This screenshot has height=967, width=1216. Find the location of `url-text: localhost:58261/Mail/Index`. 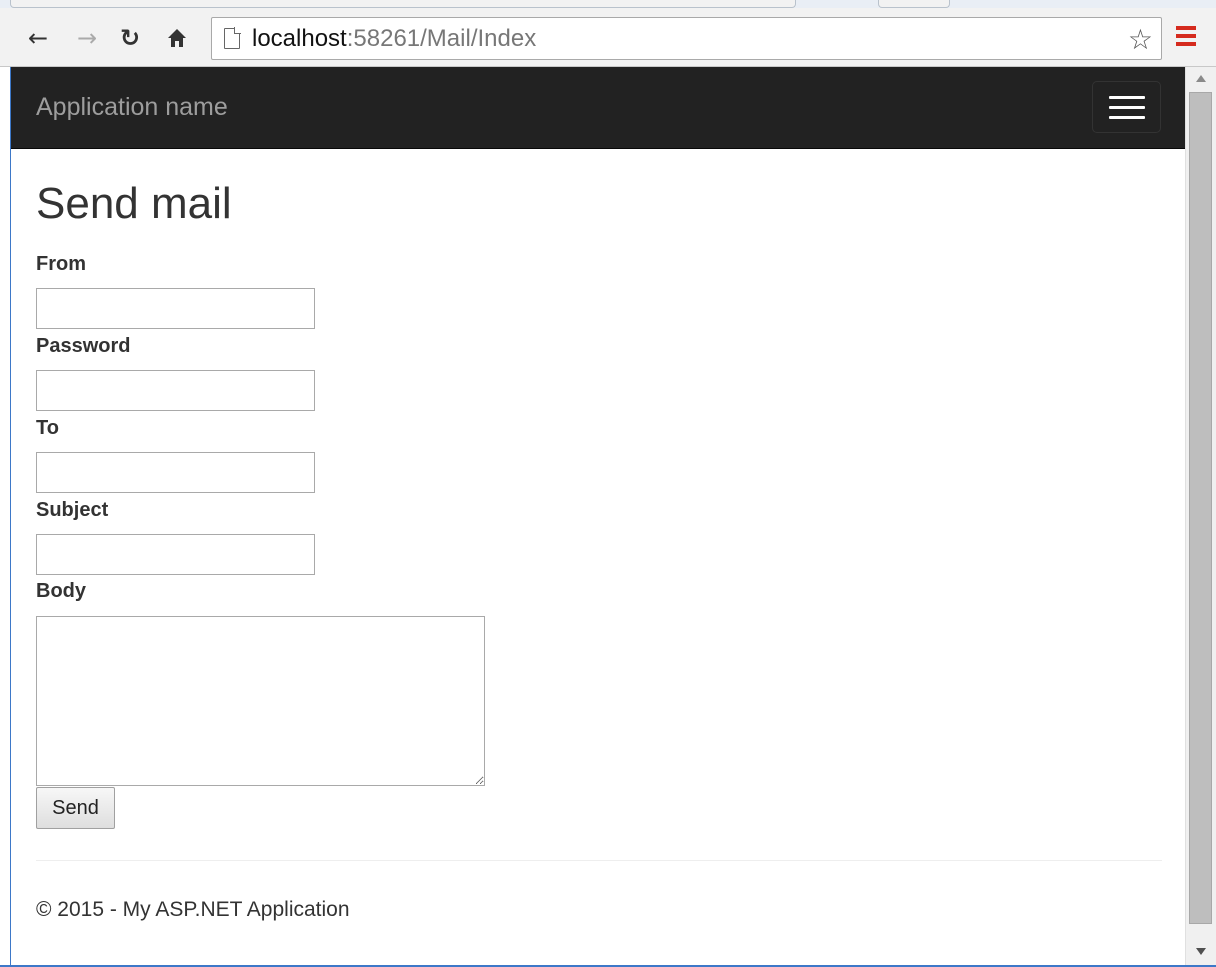

url-text: localhost:58261/Mail/Index is located at coordinates (394, 39).